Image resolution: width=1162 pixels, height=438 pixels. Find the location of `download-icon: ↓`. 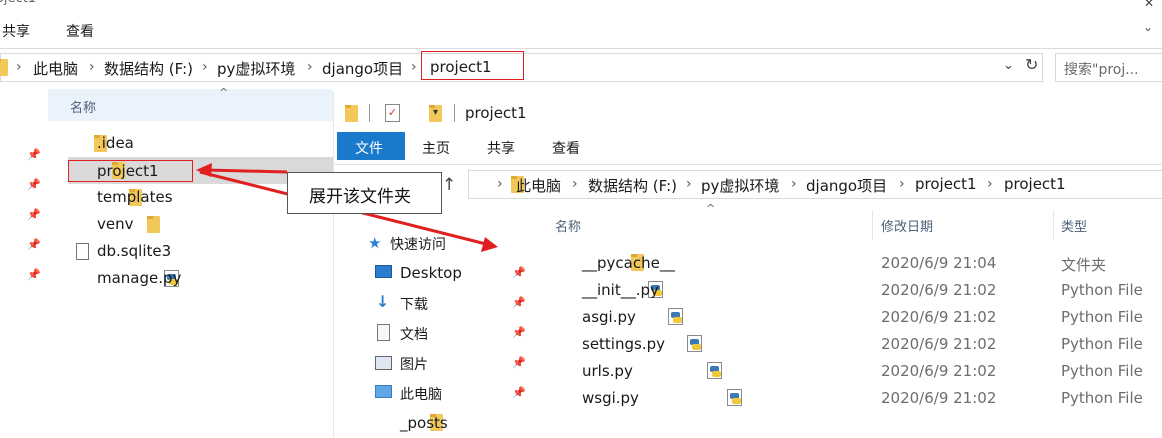

download-icon: ↓ is located at coordinates (383, 301).